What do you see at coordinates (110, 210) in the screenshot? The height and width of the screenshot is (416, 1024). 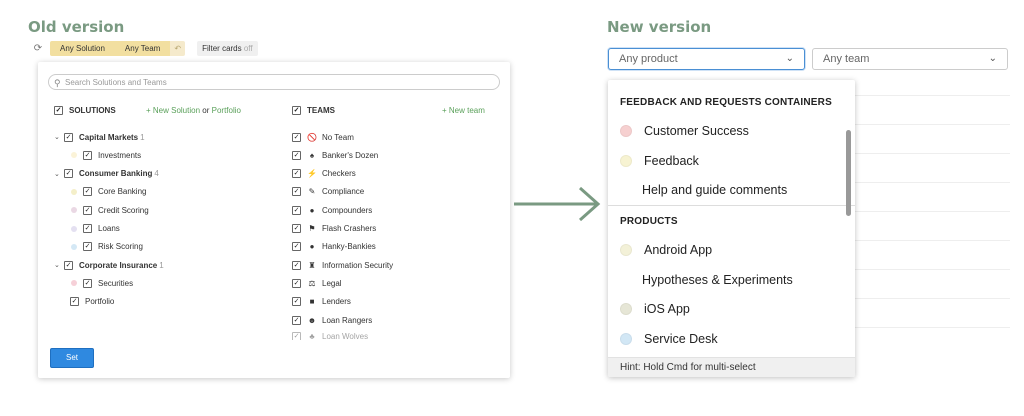 I see `solution-row: ✓ Credit Scoring` at bounding box center [110, 210].